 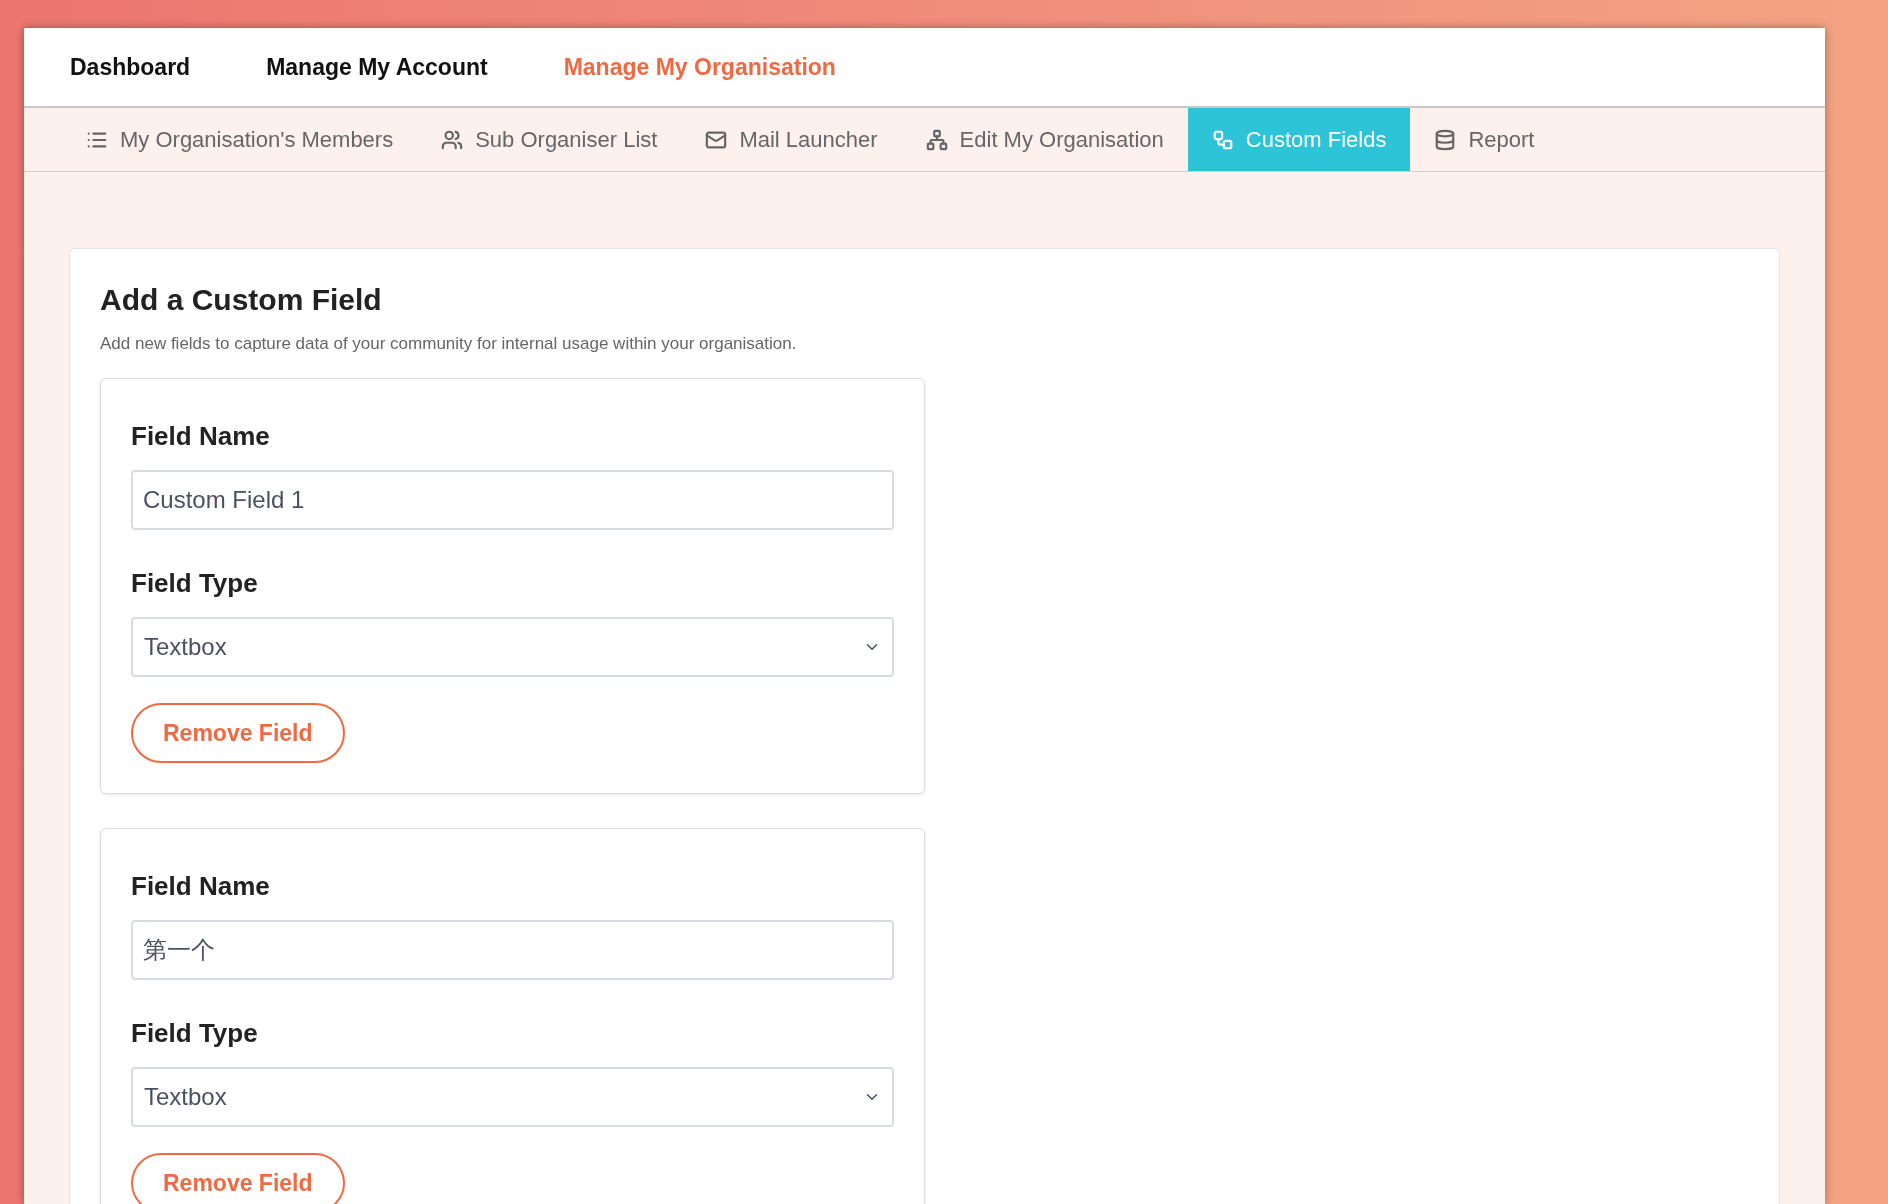 What do you see at coordinates (512, 950) in the screenshot?
I see `input-field: 第一个` at bounding box center [512, 950].